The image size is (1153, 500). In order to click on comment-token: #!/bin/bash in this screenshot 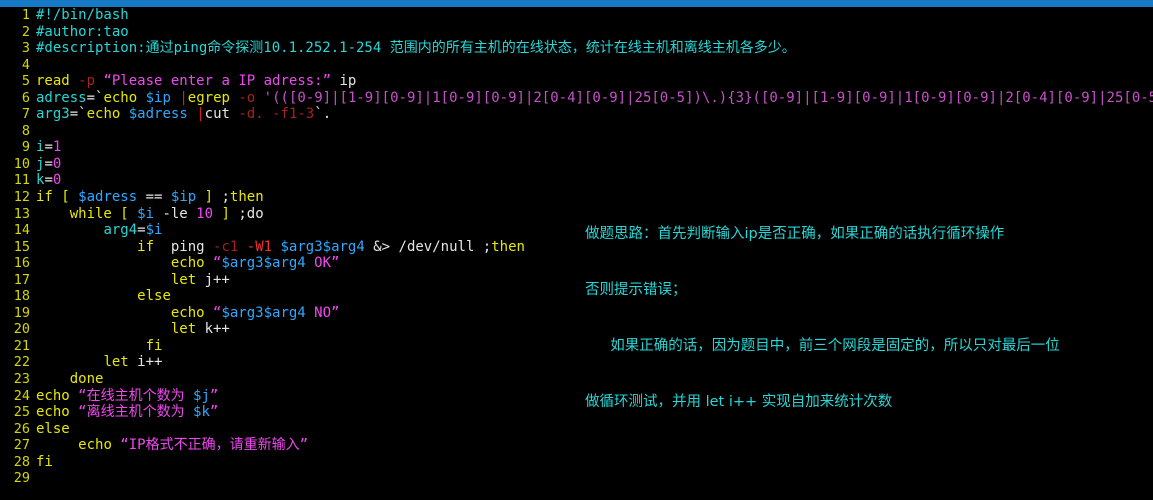, I will do `click(82, 15)`.